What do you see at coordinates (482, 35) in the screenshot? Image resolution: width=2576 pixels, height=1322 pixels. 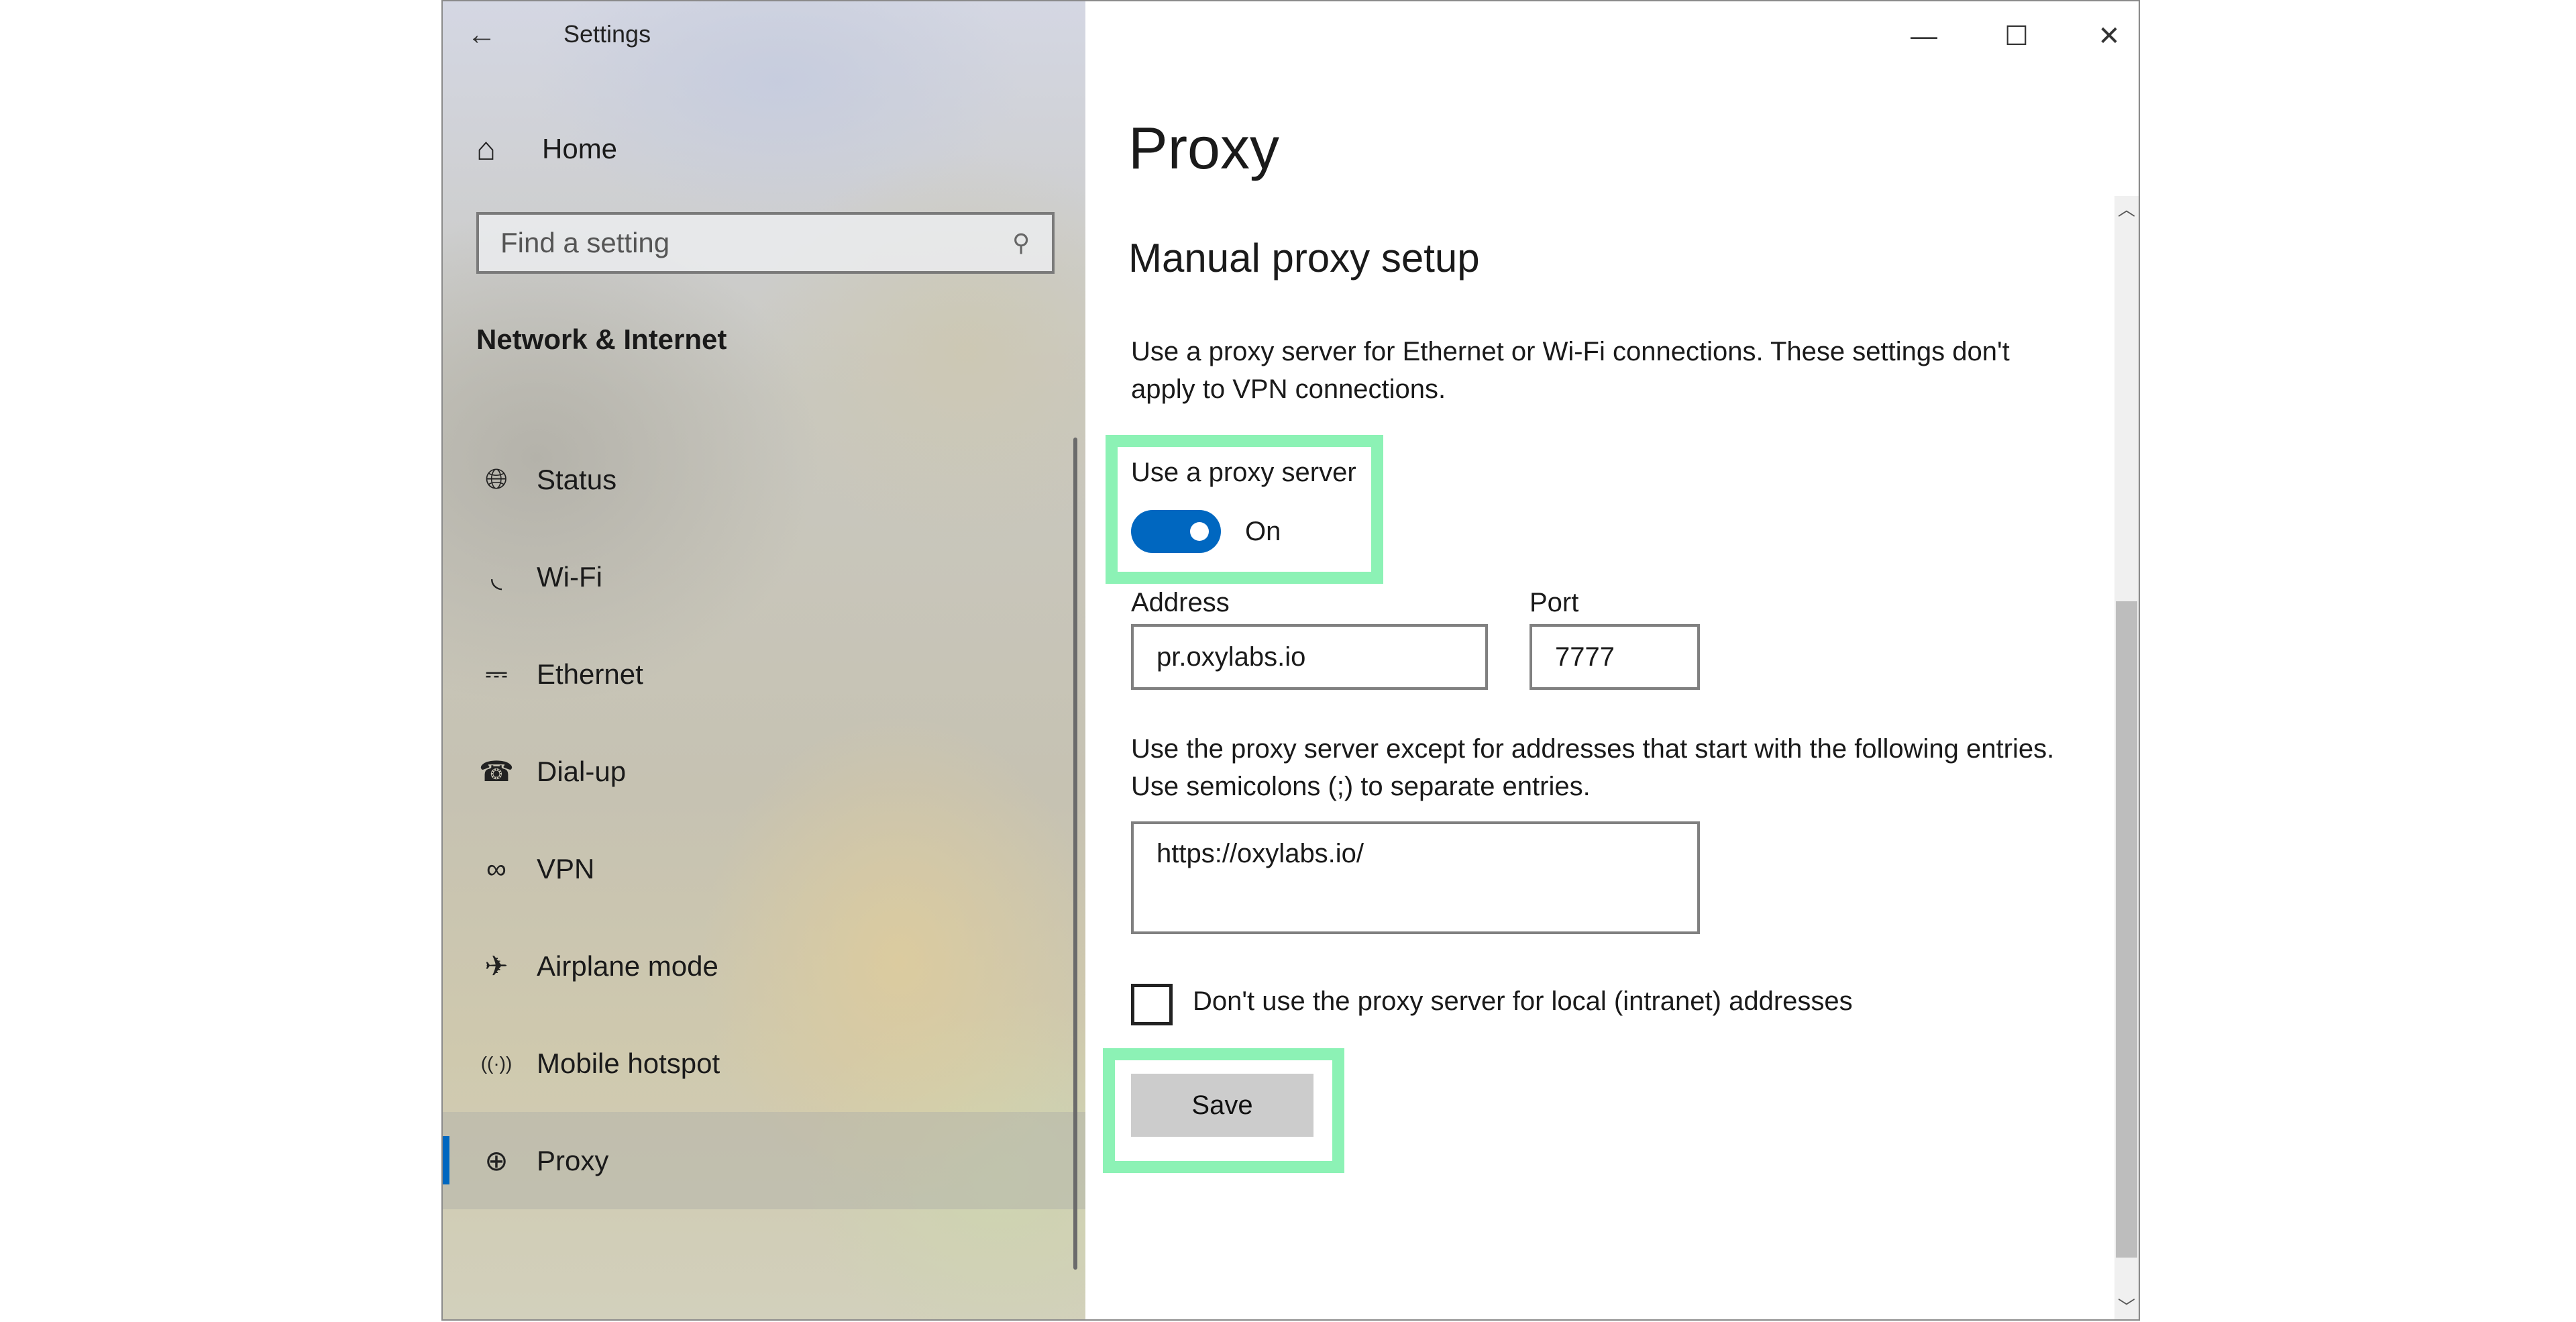 I see `back-arrow-icon: ←` at bounding box center [482, 35].